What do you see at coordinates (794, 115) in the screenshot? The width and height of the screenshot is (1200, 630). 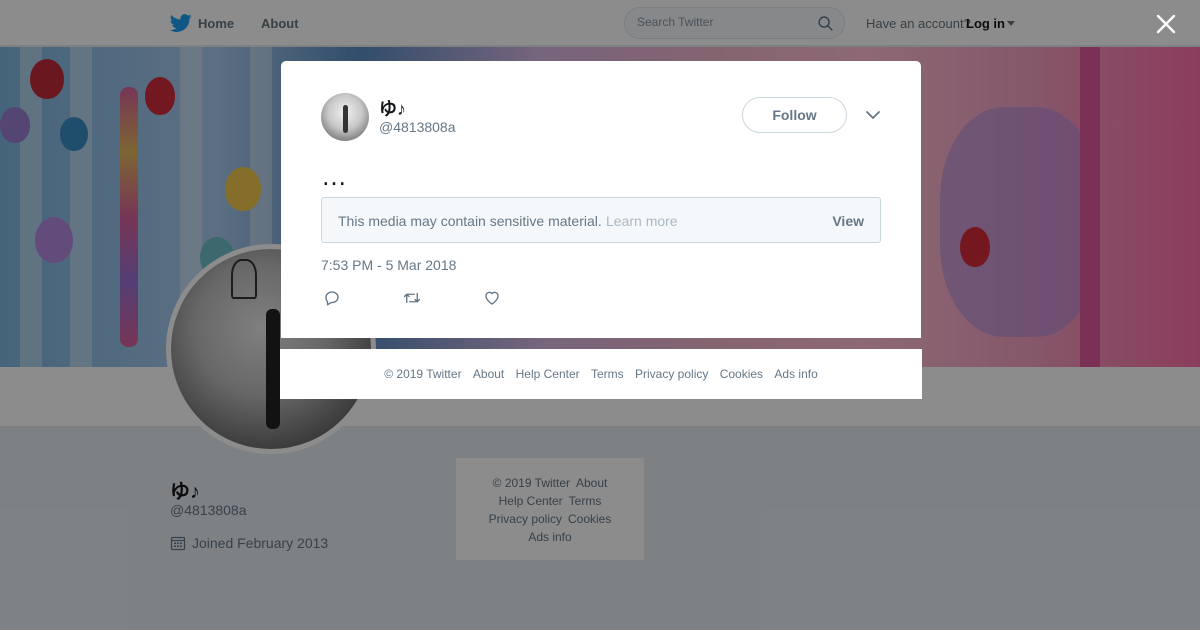 I see `follow-button: Follow` at bounding box center [794, 115].